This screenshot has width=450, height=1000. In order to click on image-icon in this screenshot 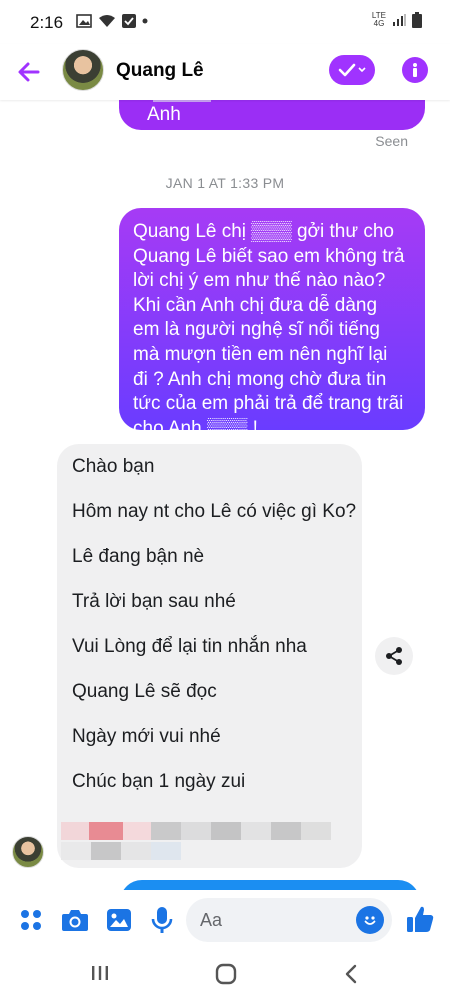, I will do `click(119, 920)`.